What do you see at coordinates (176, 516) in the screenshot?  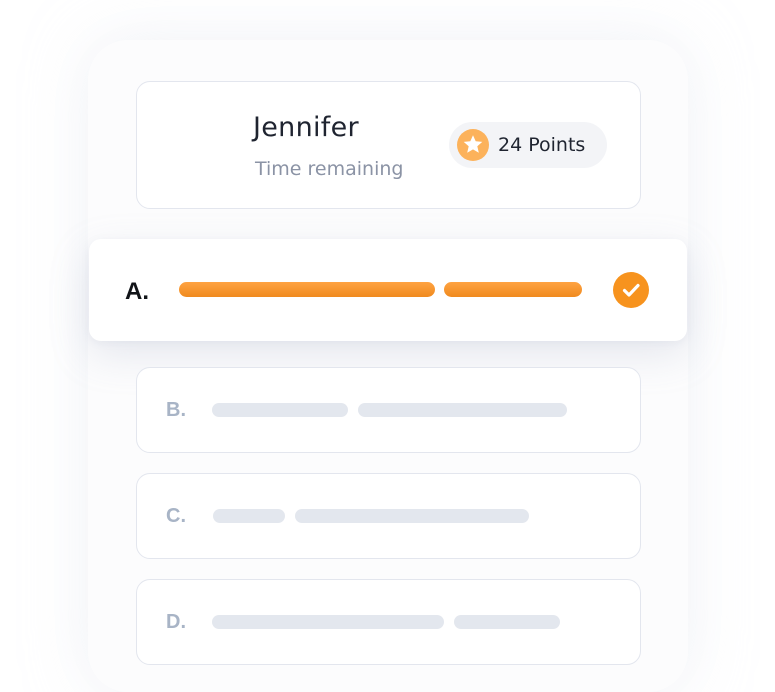 I see `option-letter-c: C.` at bounding box center [176, 516].